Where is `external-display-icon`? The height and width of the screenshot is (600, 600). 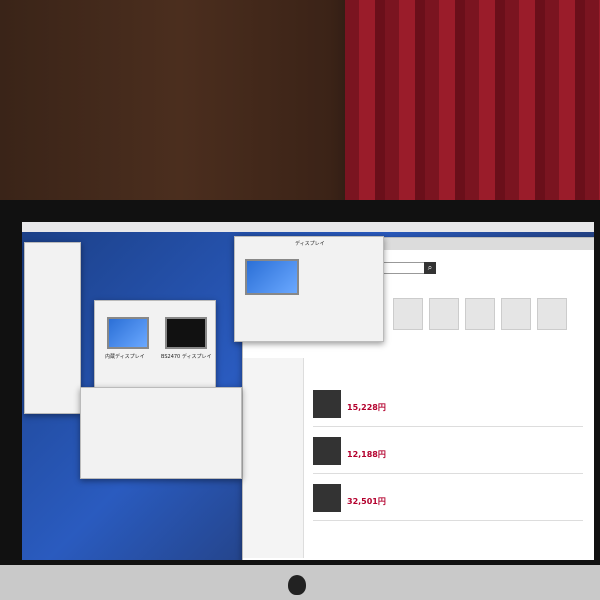
external-display-icon is located at coordinates (186, 333).